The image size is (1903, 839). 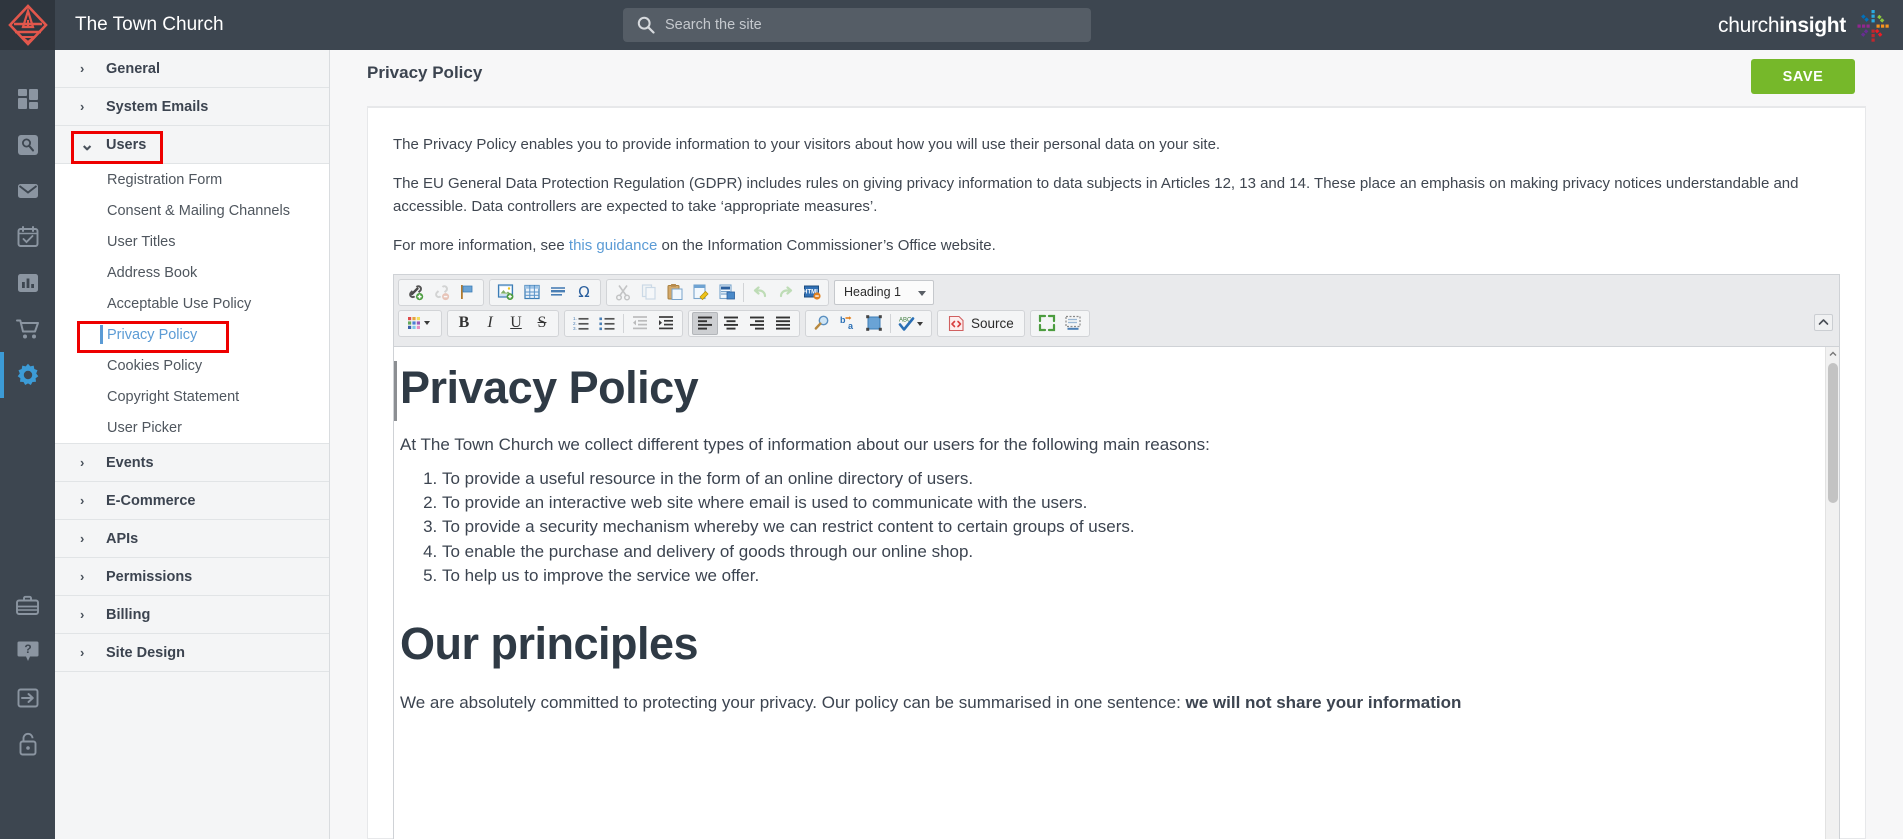 What do you see at coordinates (415, 292) in the screenshot?
I see `link-icon` at bounding box center [415, 292].